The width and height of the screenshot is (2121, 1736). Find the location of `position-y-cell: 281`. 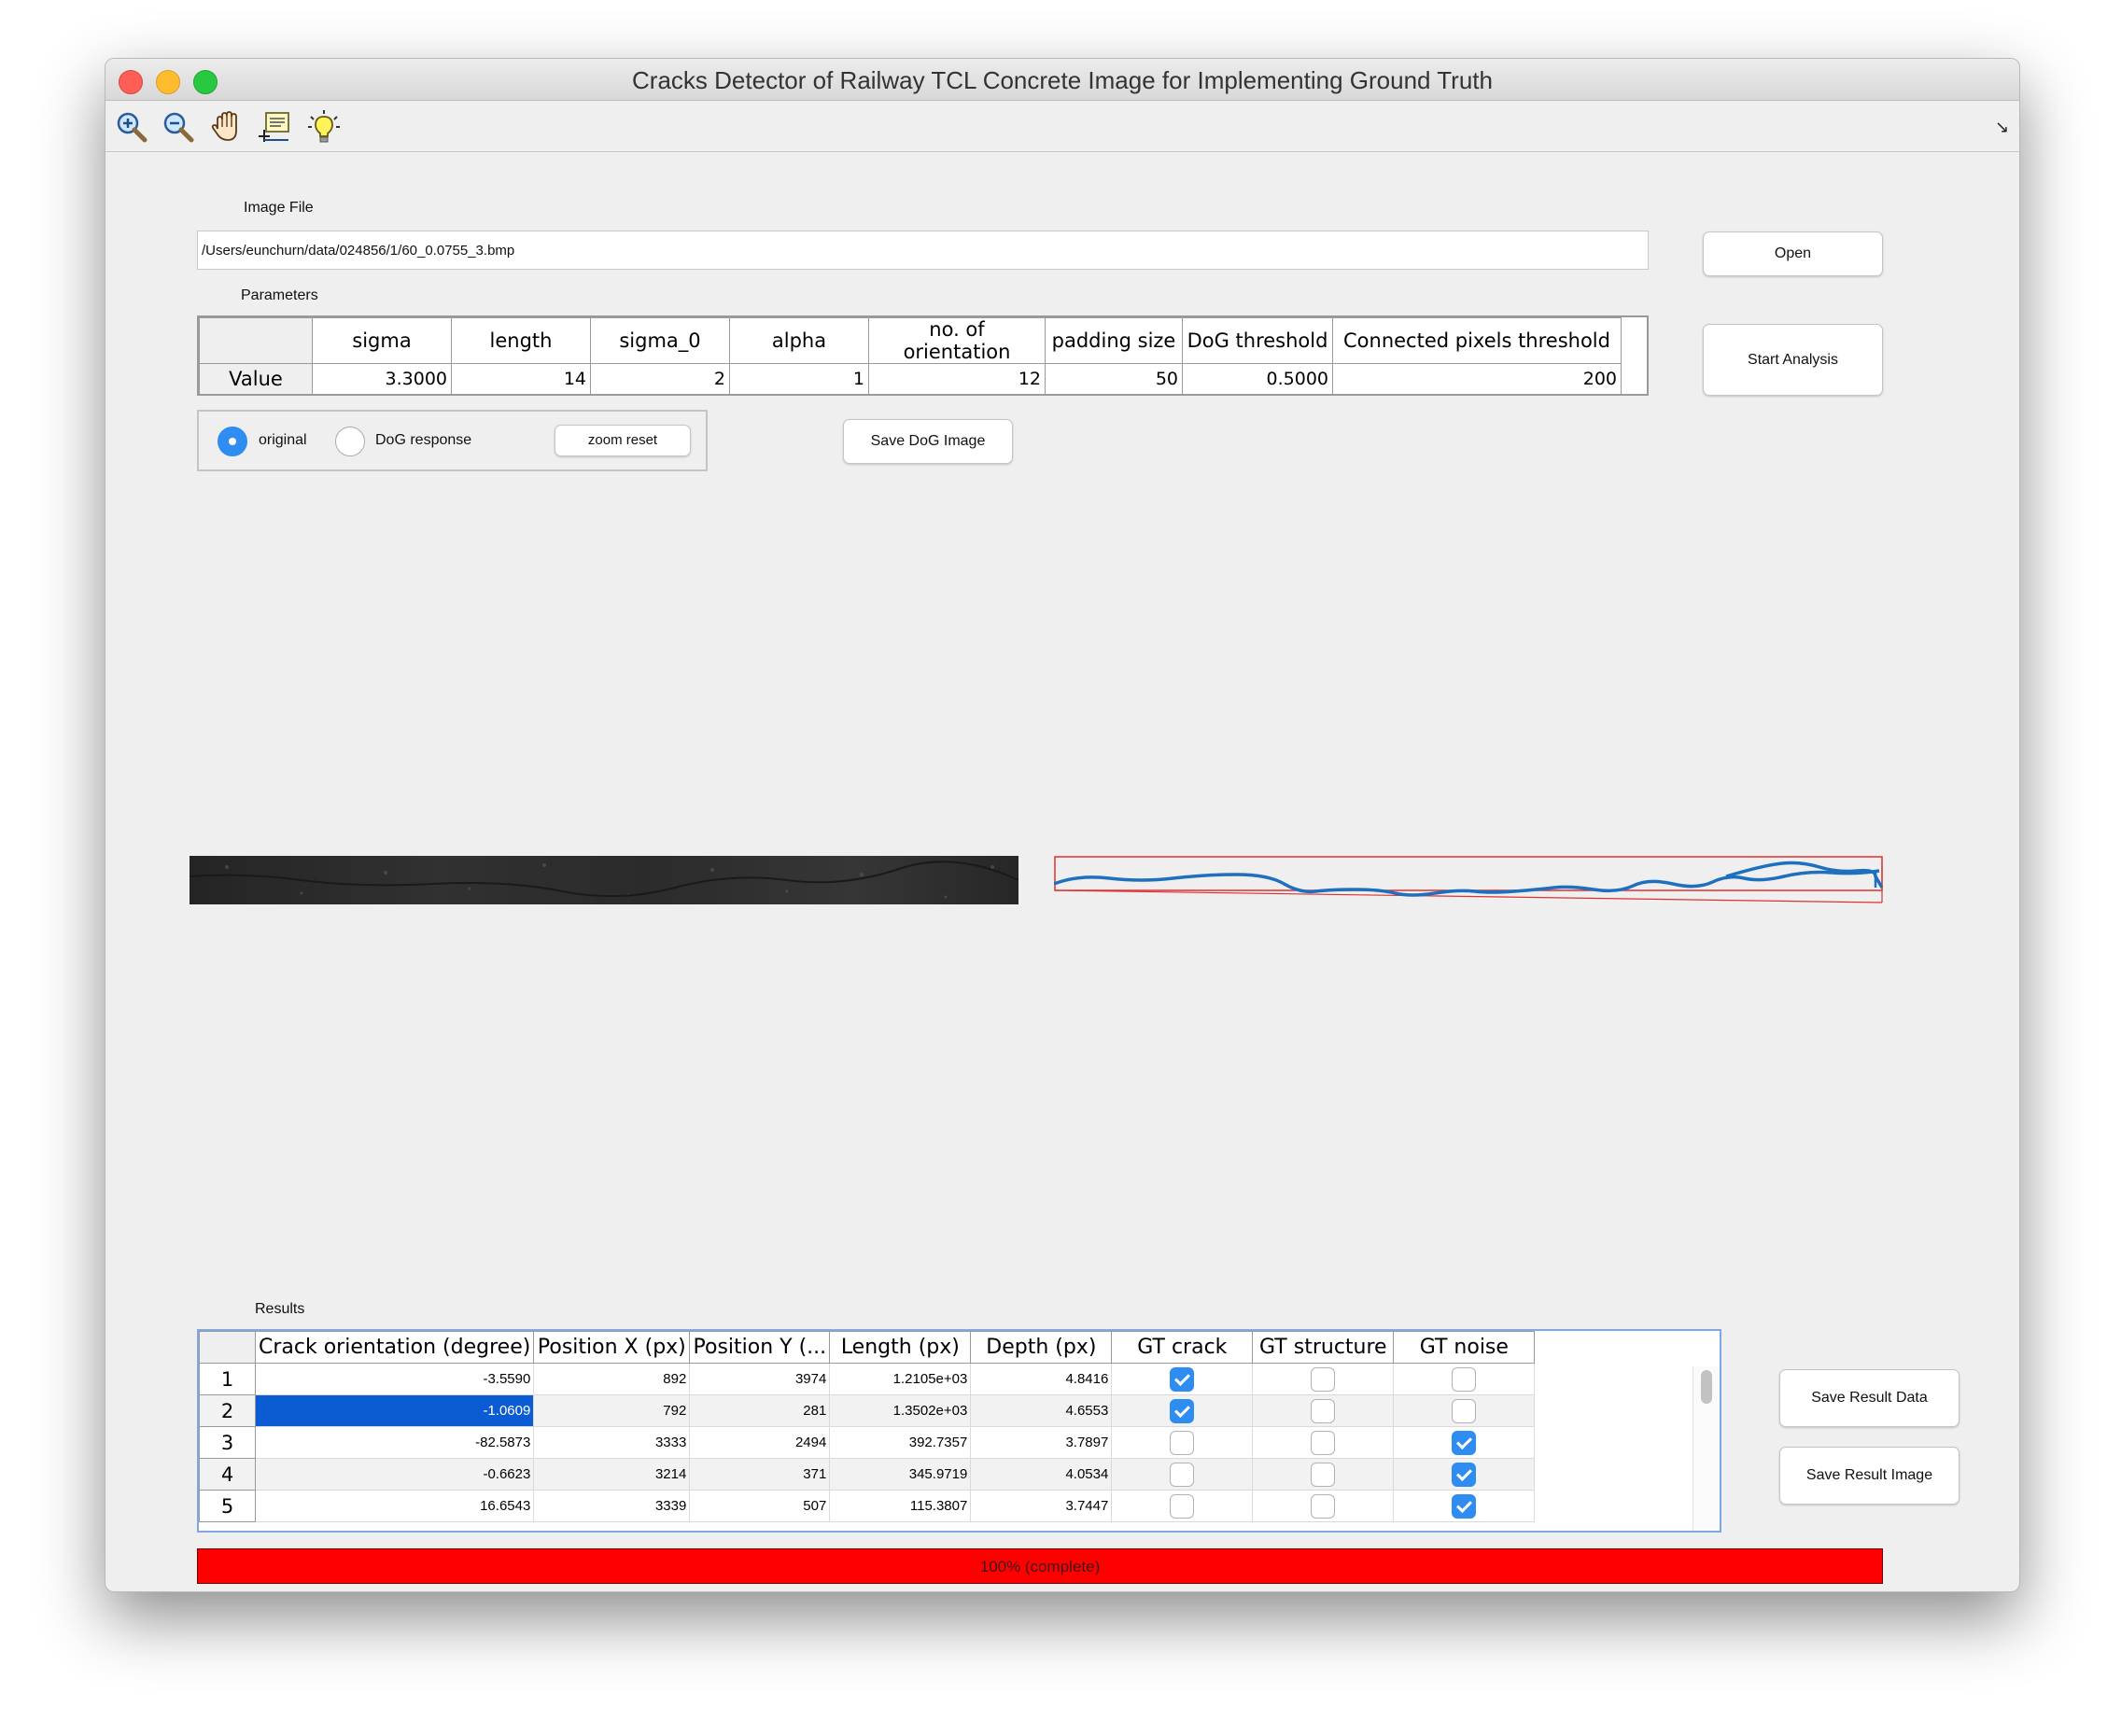

position-y-cell: 281 is located at coordinates (760, 1410).